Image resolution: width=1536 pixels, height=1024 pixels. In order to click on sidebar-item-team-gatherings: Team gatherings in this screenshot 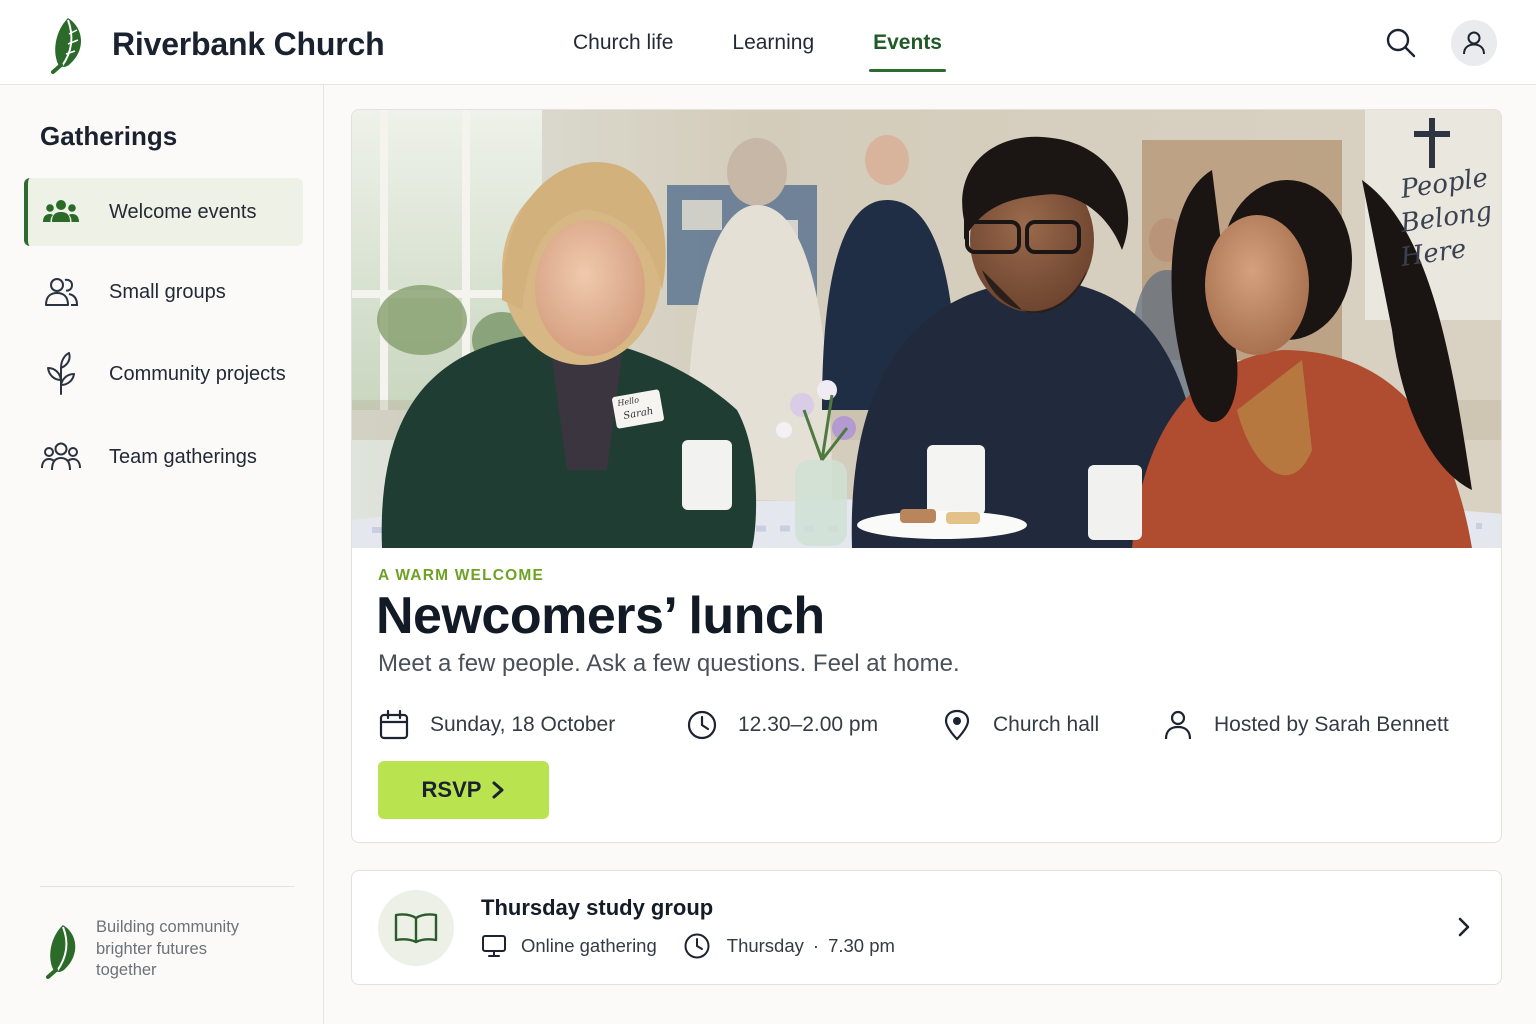, I will do `click(163, 457)`.